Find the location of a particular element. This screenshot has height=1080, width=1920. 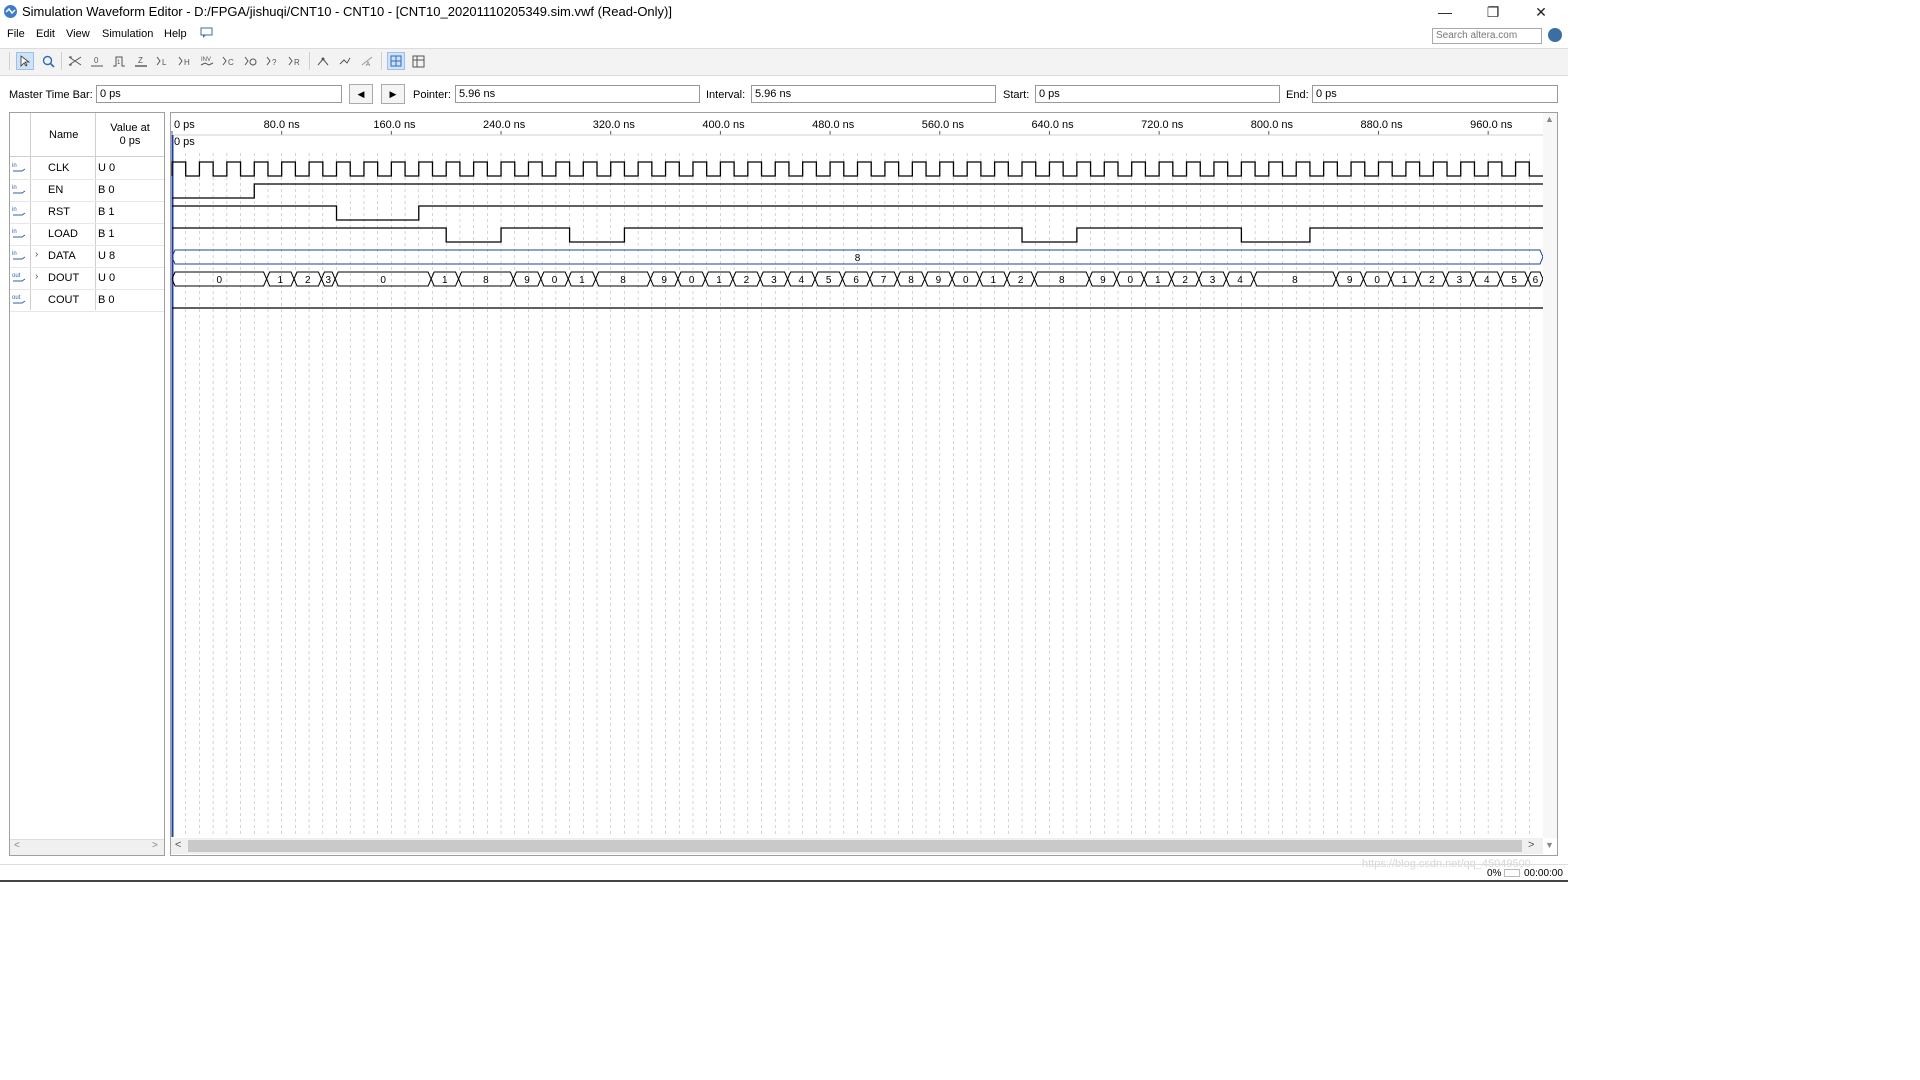

name-column-header: Name is located at coordinates (63, 135).